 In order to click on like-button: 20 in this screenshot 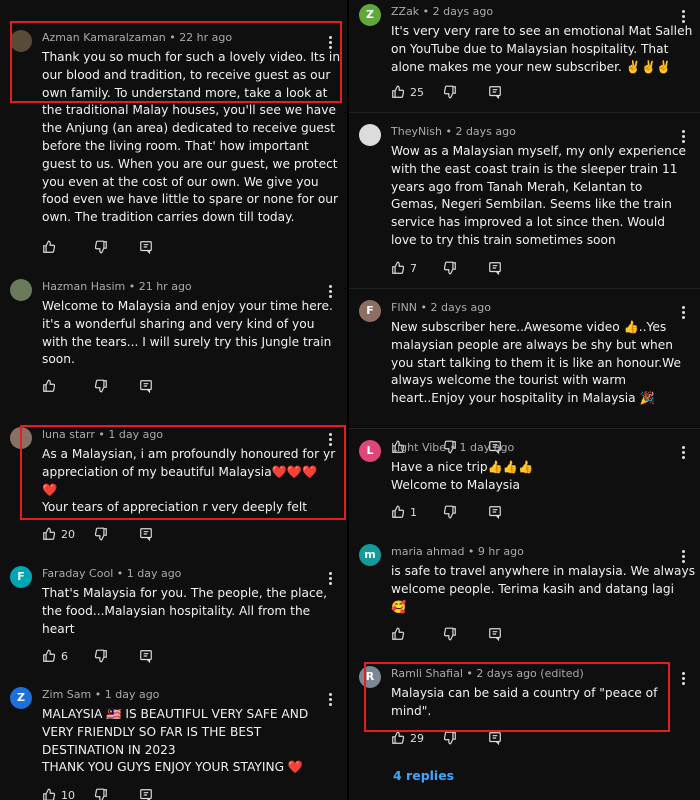, I will do `click(58, 534)`.